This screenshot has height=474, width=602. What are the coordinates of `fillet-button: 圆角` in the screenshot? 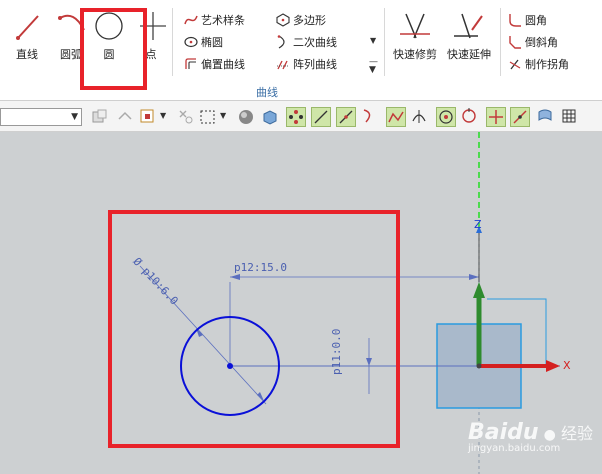 It's located at (527, 21).